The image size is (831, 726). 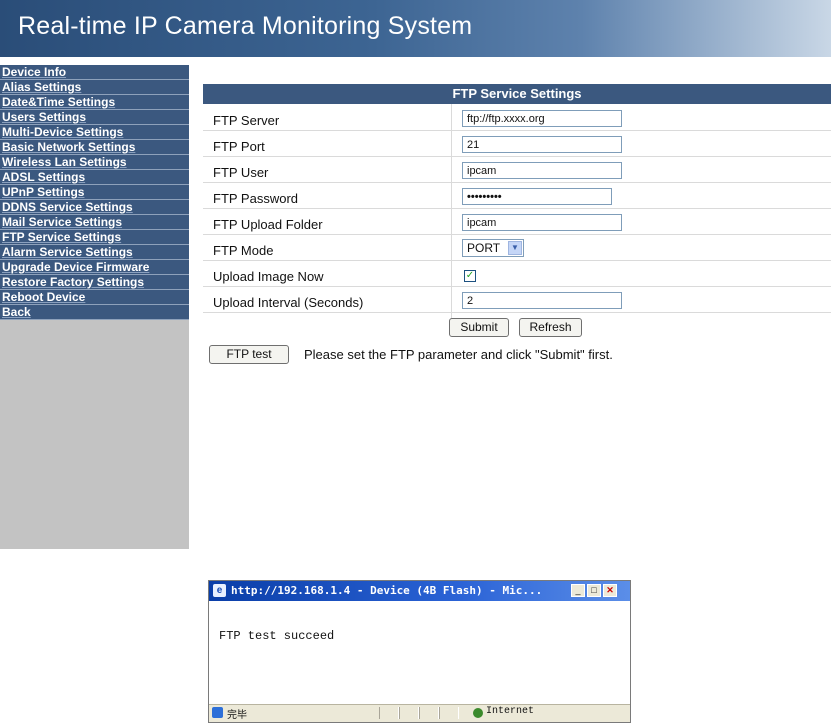 I want to click on refresh-button: Refresh, so click(x=550, y=327).